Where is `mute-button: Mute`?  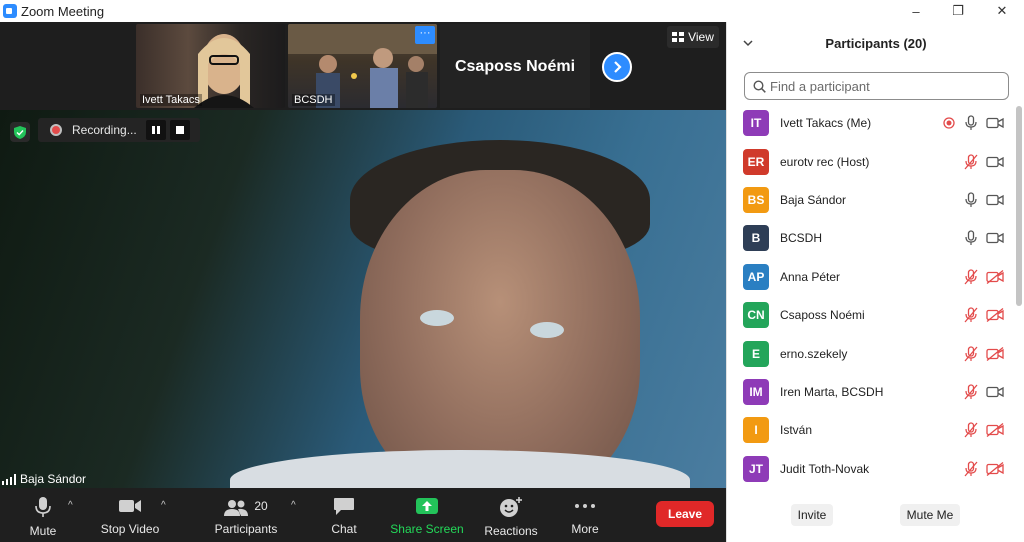
mute-button: Mute is located at coordinates (43, 516).